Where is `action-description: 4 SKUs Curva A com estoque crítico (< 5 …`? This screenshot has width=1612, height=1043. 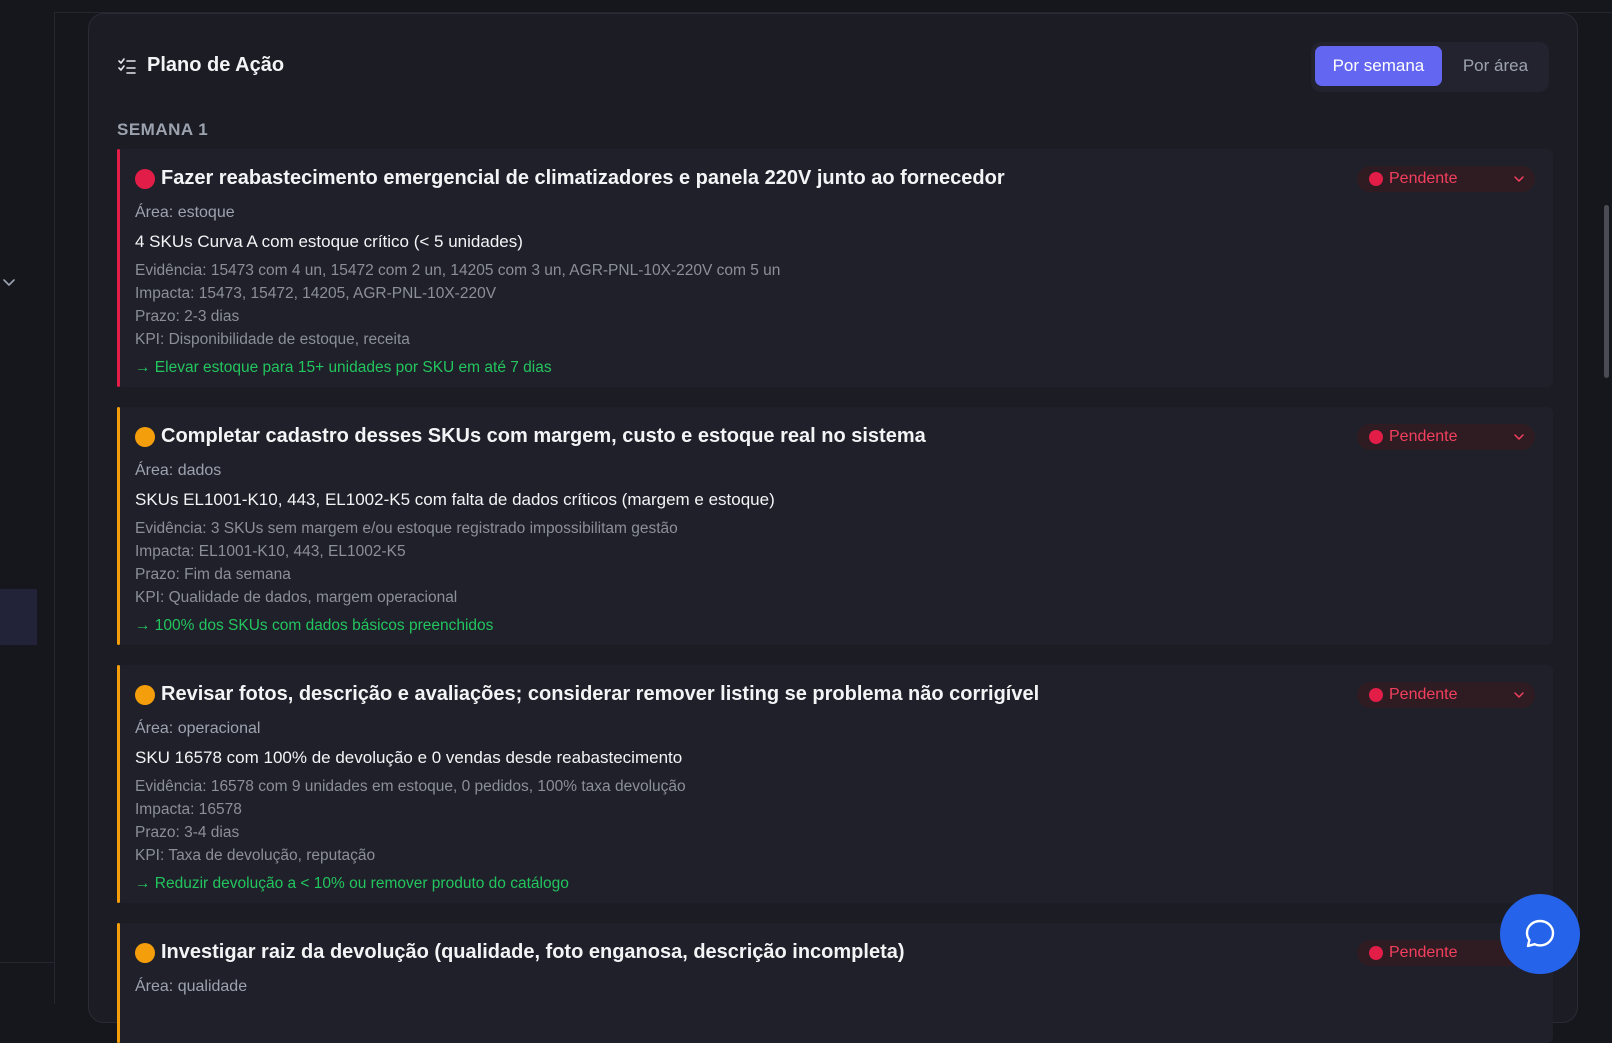
action-description: 4 SKUs Curva A com estoque crítico (< 5 … is located at coordinates (329, 241).